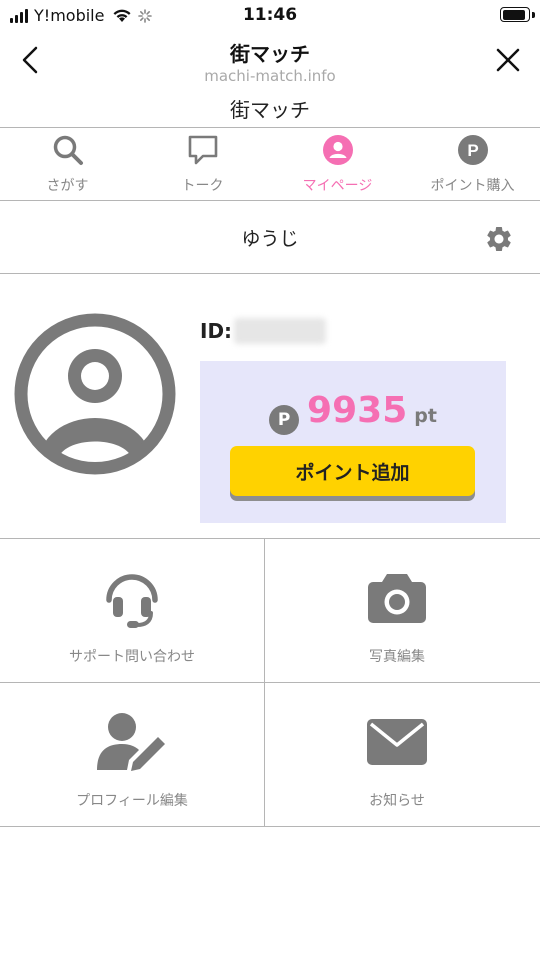 The image size is (540, 960). I want to click on camera-icon, so click(397, 598).